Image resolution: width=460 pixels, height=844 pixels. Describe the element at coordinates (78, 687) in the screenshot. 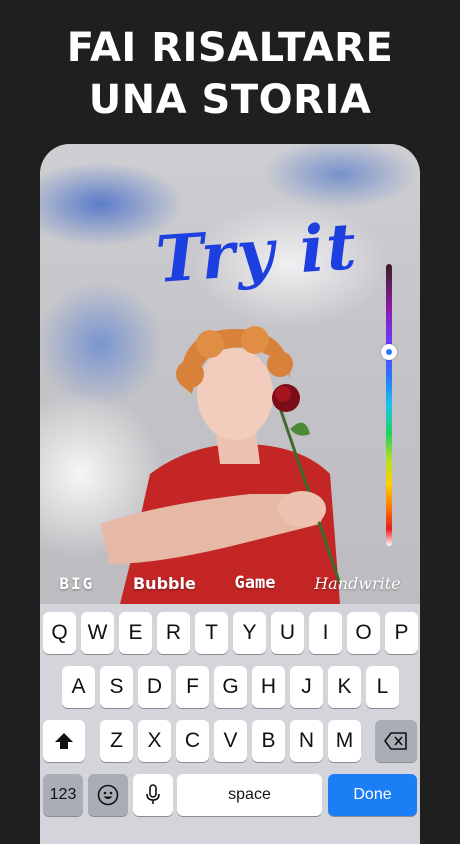

I see `key-a: A` at that location.